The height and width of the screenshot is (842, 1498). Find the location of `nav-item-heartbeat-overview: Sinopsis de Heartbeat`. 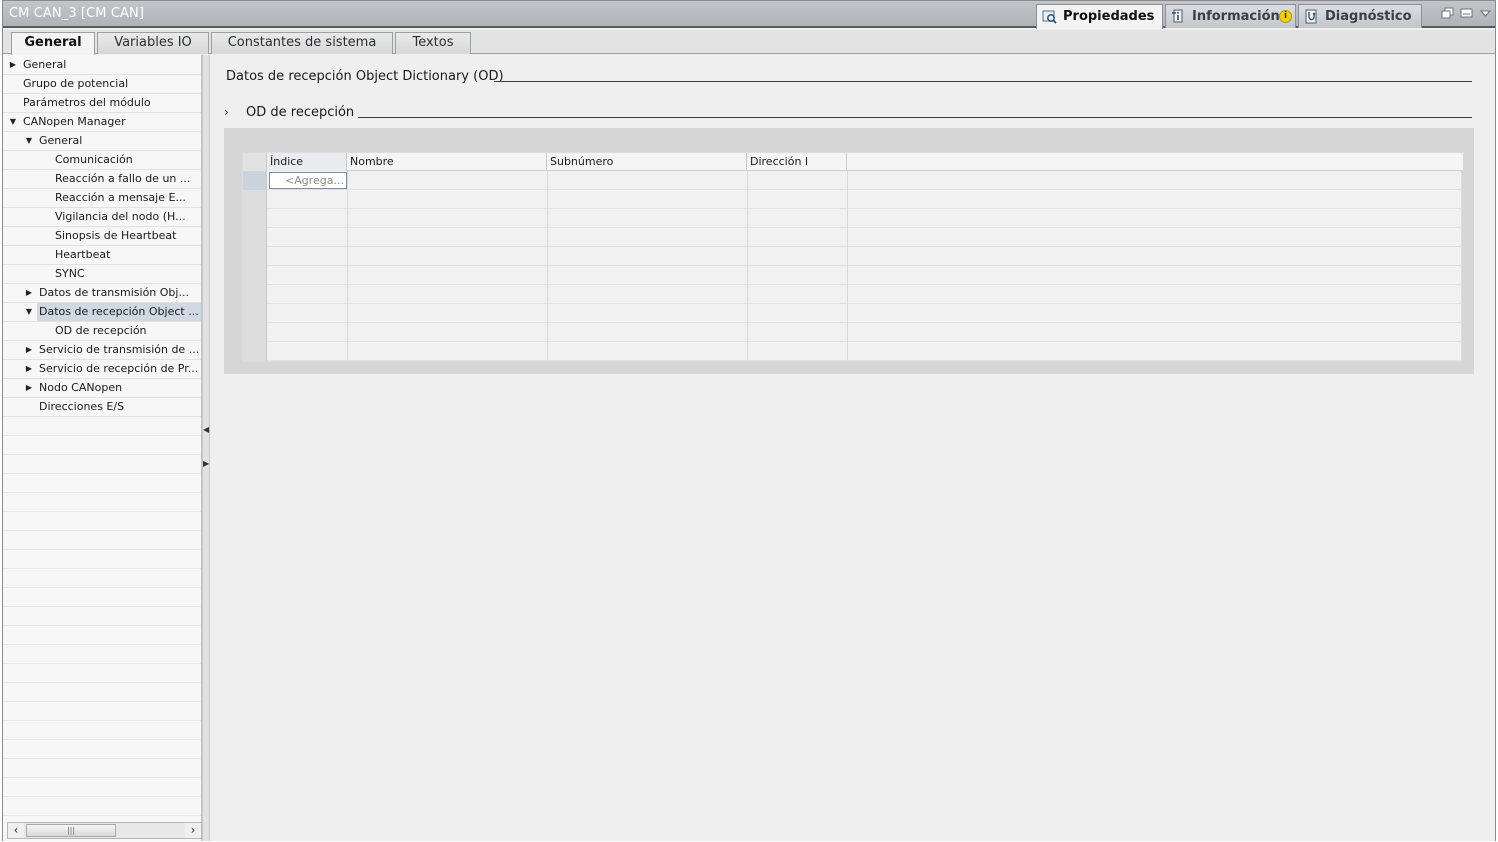

nav-item-heartbeat-overview: Sinopsis de Heartbeat is located at coordinates (102, 236).